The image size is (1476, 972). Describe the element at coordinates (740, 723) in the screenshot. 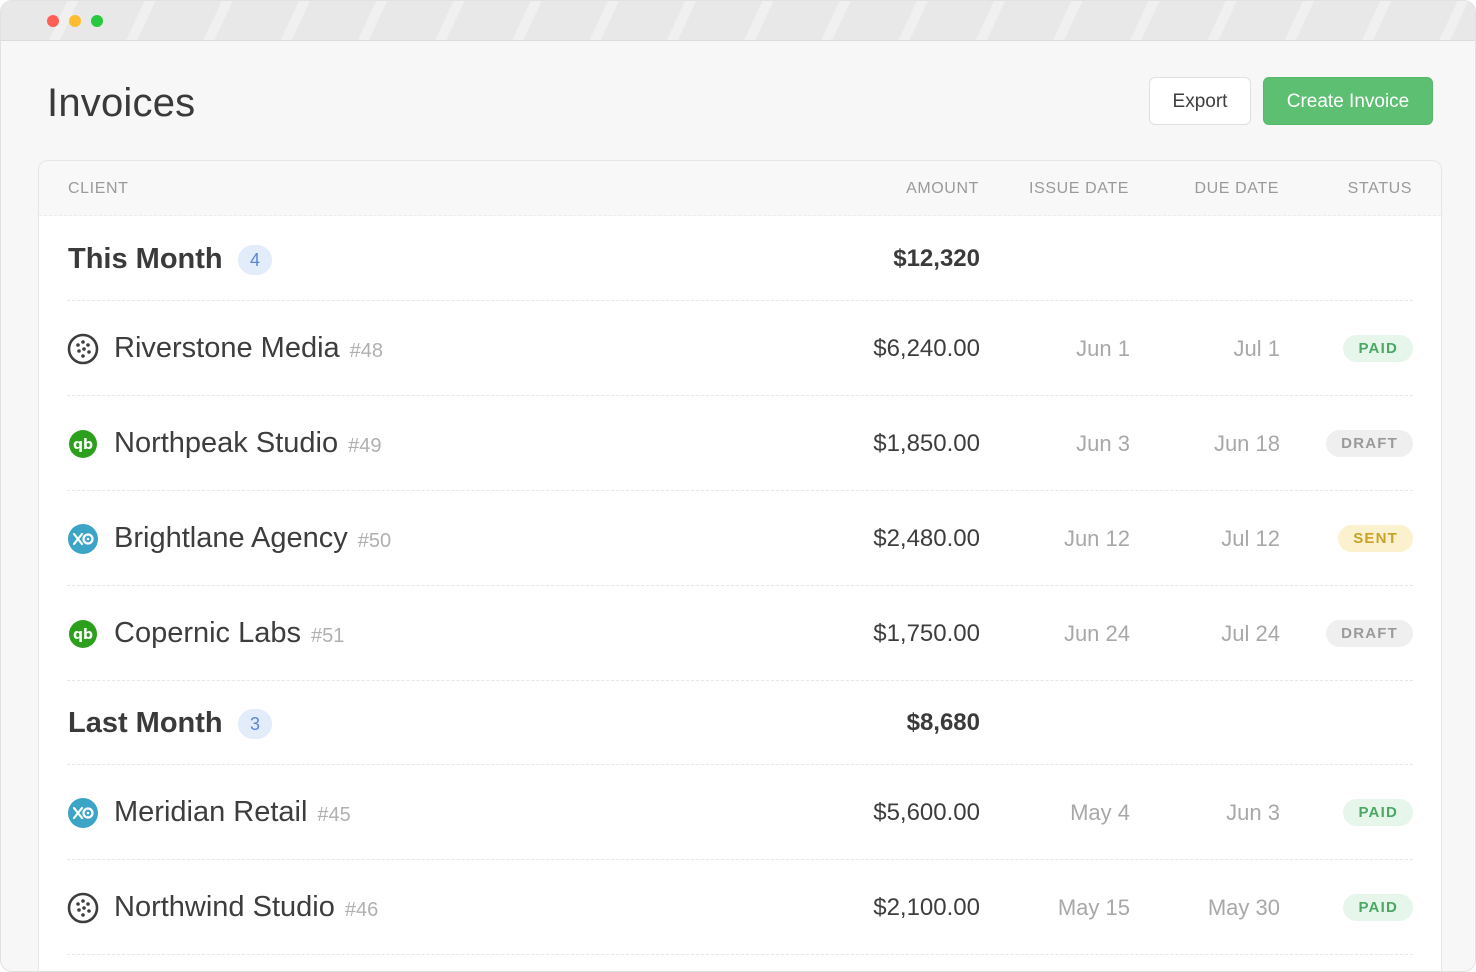

I see `group-row: Last Month 3 $8,680` at that location.